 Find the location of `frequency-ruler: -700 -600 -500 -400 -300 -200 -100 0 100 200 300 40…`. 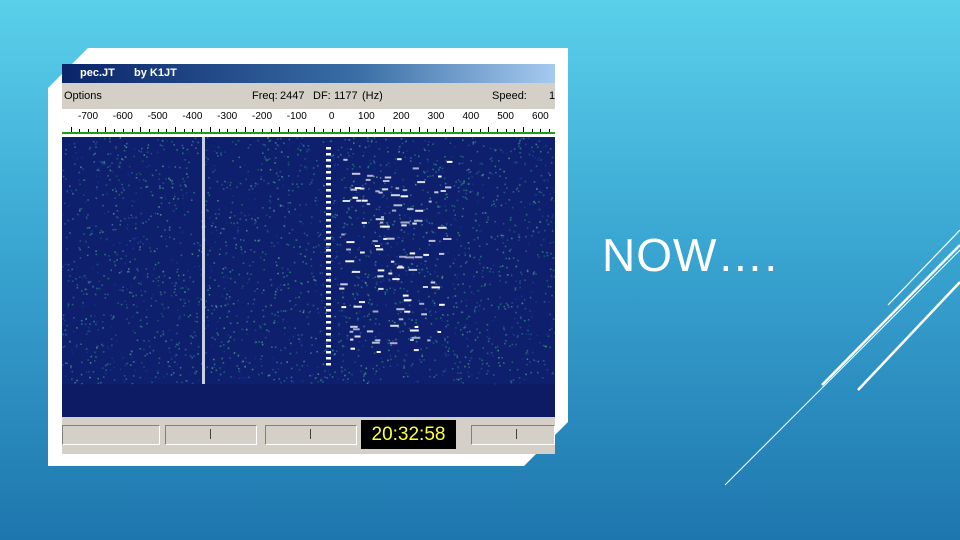

frequency-ruler: -700 -600 -500 -400 -300 -200 -100 0 100 200 300 40… is located at coordinates (308, 123).